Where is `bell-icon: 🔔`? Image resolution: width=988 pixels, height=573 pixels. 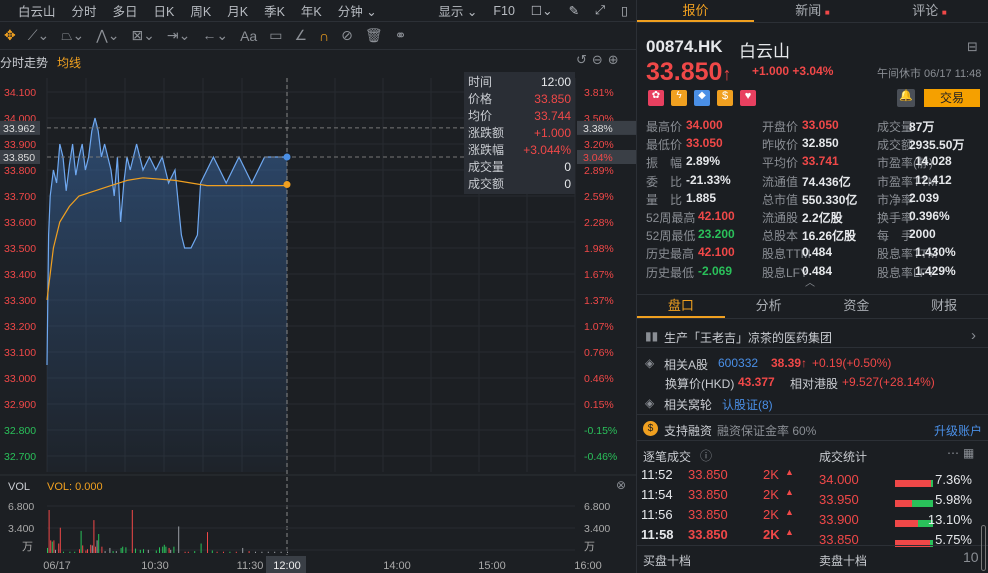
bell-icon: 🔔 is located at coordinates (906, 98).